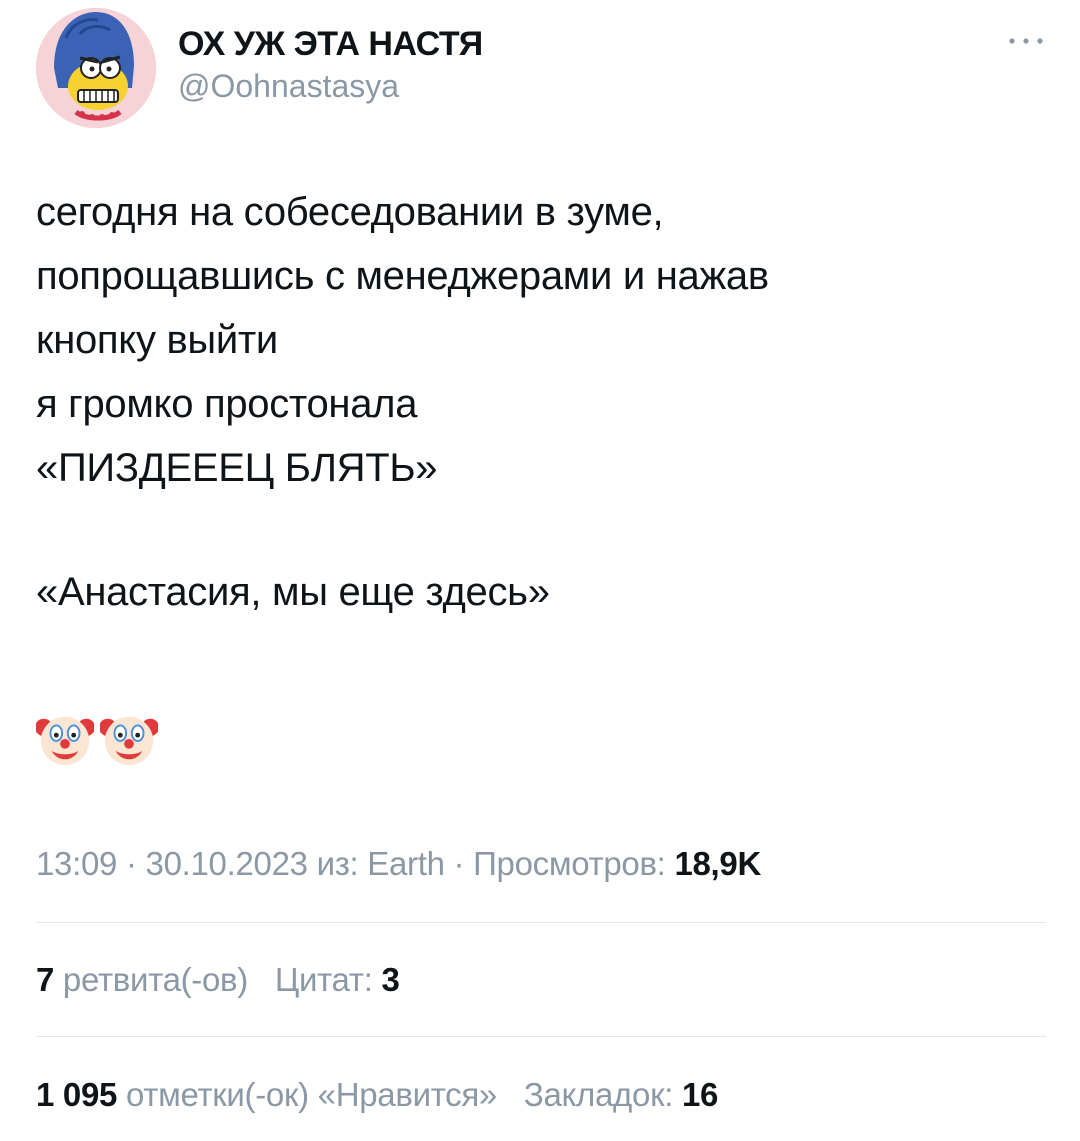  What do you see at coordinates (227, 404) in the screenshot?
I see `tweet-line: я громко простонала` at bounding box center [227, 404].